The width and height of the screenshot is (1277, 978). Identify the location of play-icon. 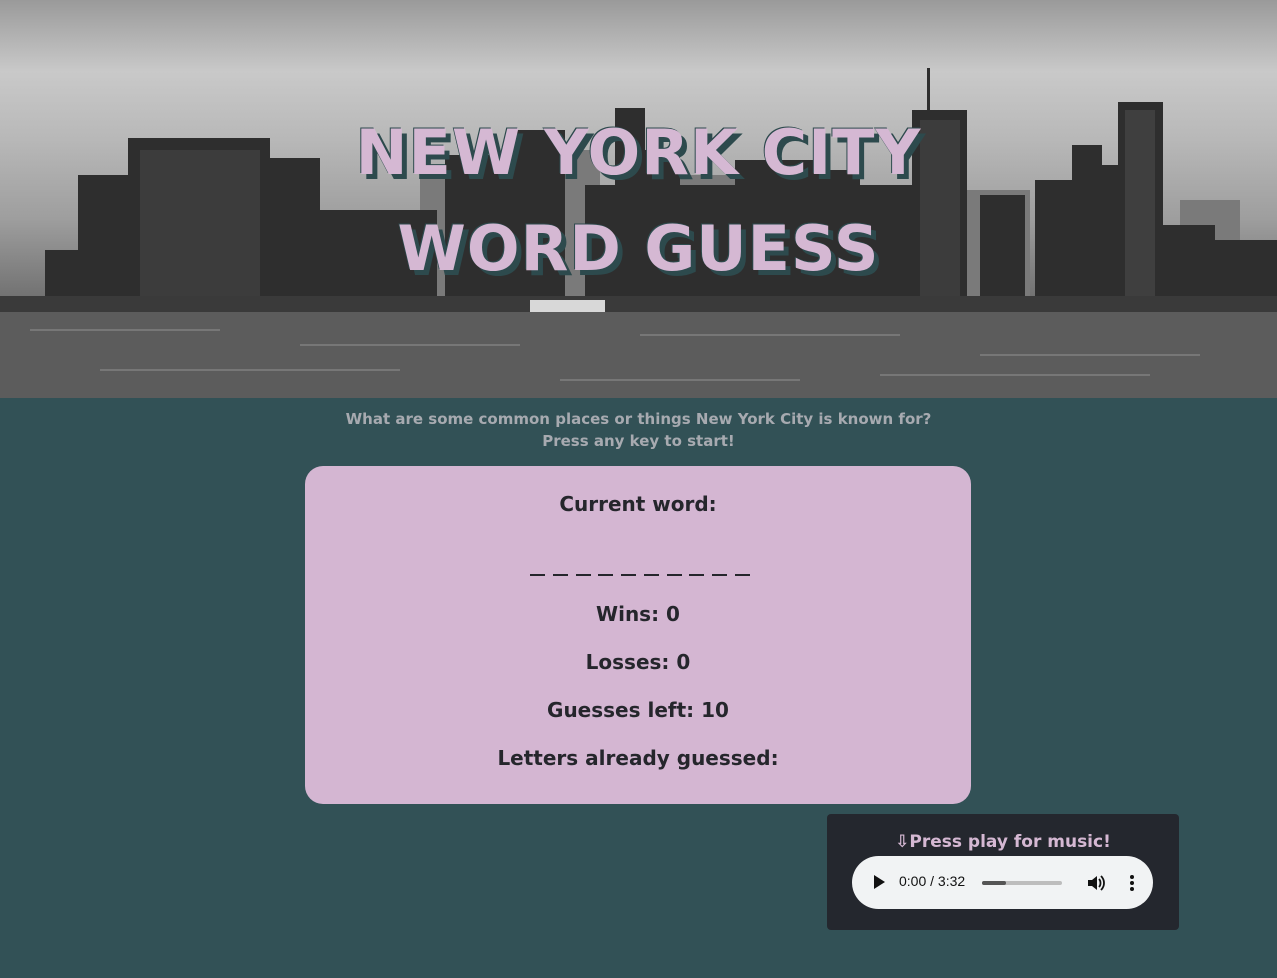
(879, 882).